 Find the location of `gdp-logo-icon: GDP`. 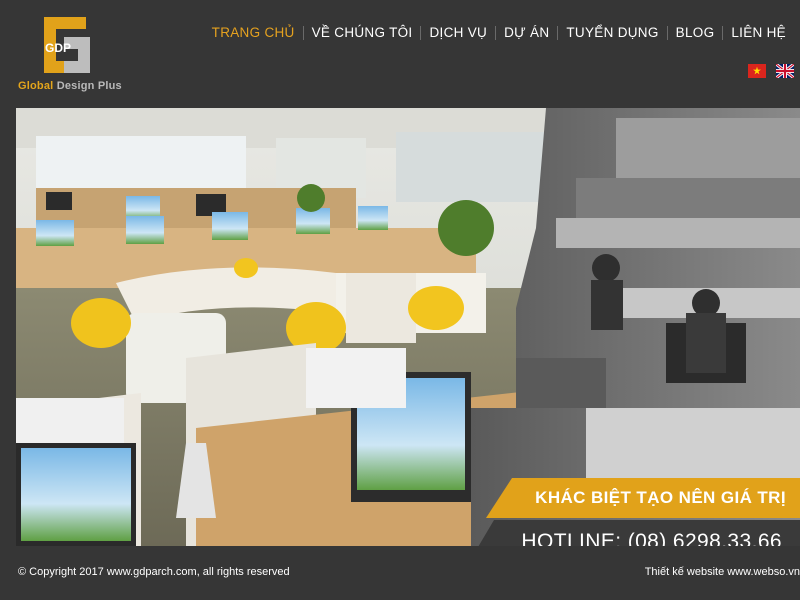

gdp-logo-icon: GDP is located at coordinates (67, 45).